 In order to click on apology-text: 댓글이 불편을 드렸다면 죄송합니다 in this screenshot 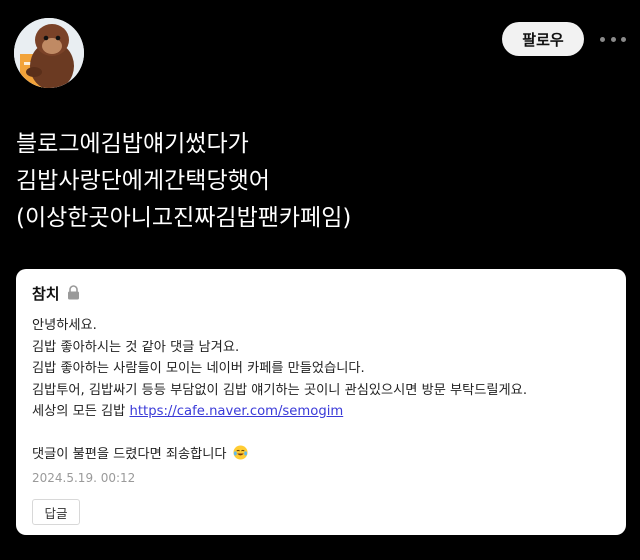, I will do `click(129, 454)`.